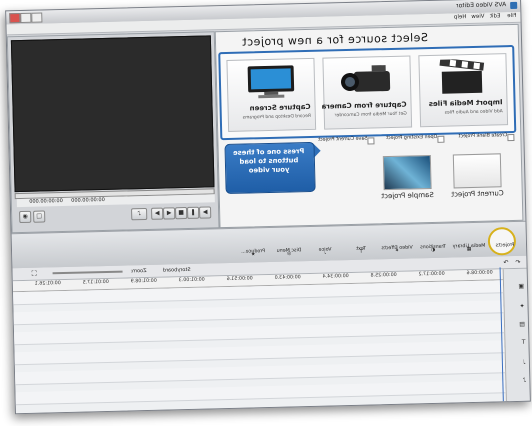 The image size is (532, 426). What do you see at coordinates (495, 16) in the screenshot?
I see `menu-edit: Edit` at bounding box center [495, 16].